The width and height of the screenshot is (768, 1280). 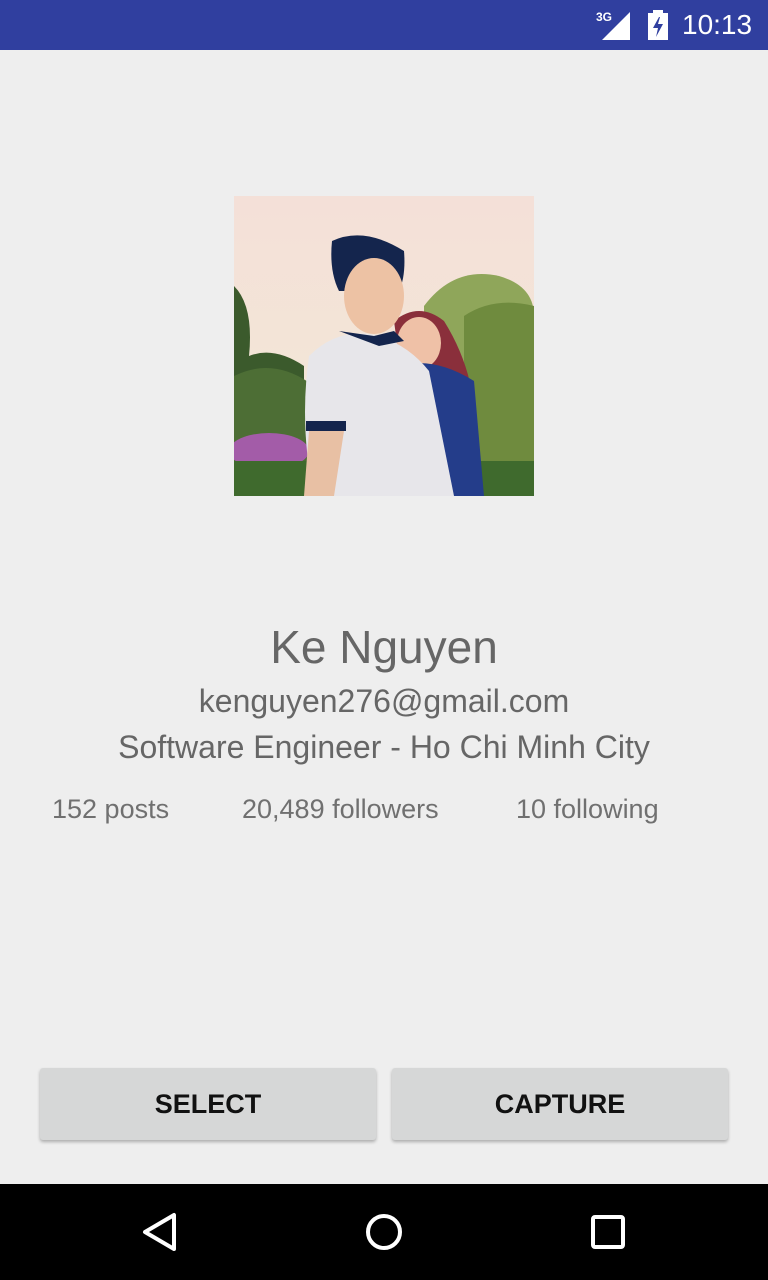 I want to click on signal-icon, so click(x=616, y=26).